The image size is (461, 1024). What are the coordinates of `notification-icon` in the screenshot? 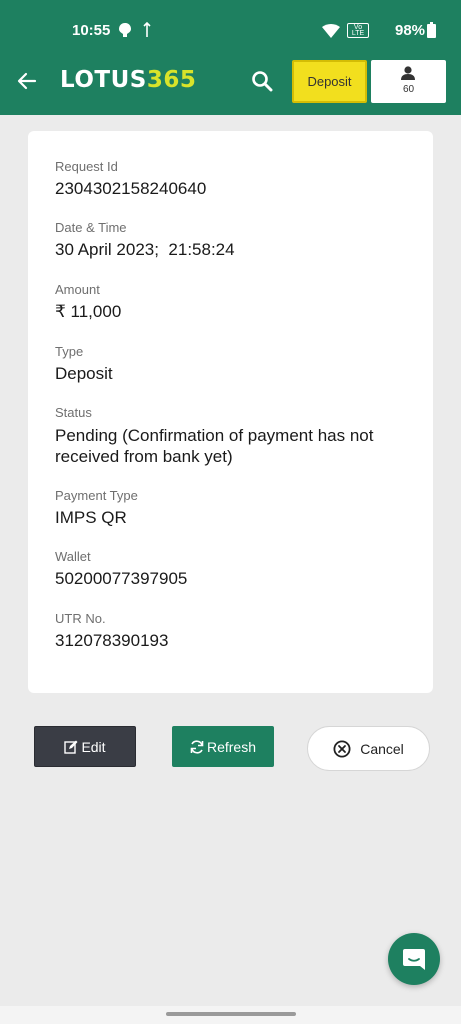 It's located at (125, 30).